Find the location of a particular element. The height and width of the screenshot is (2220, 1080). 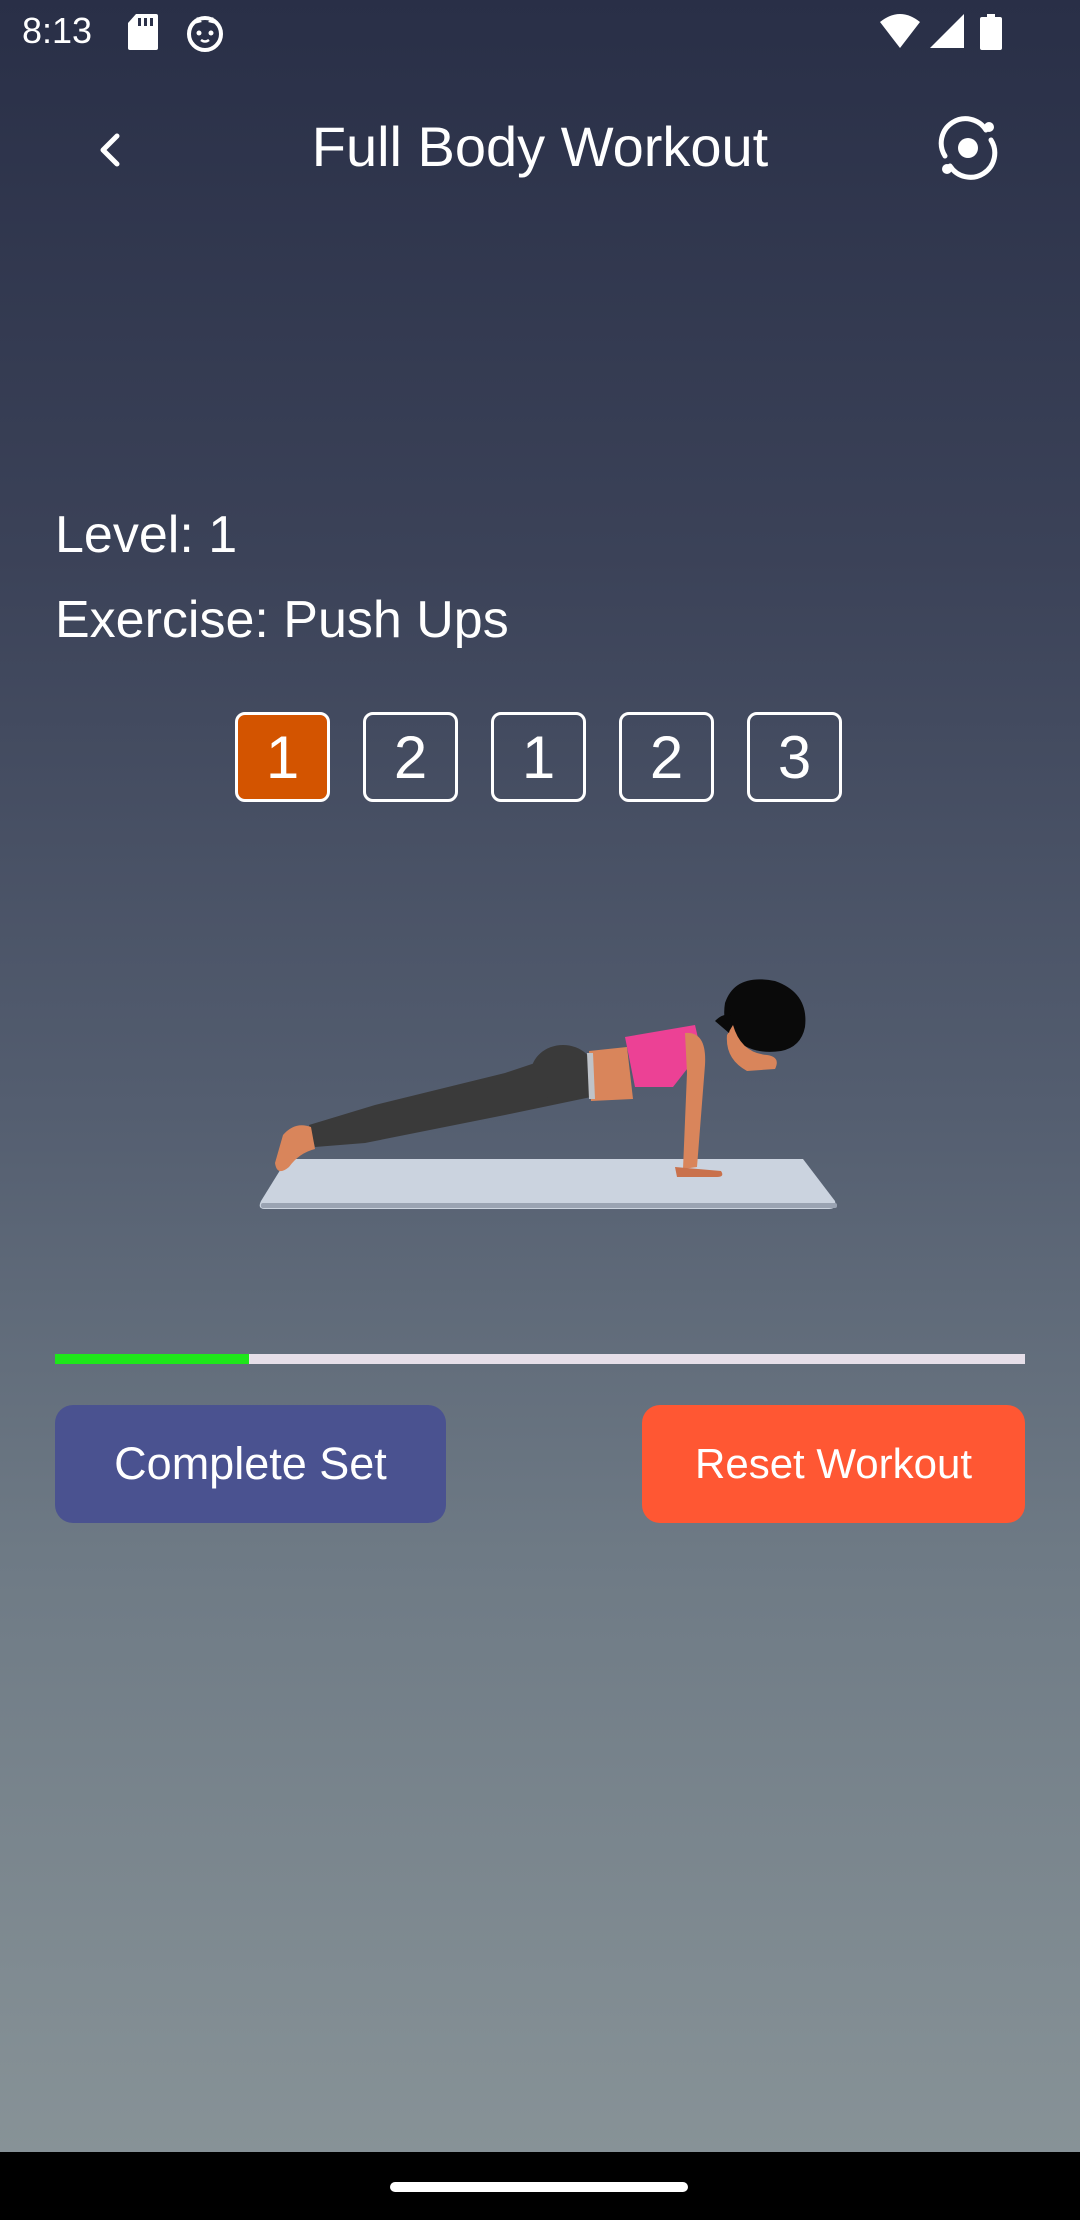

cat-notification-icon is located at coordinates (205, 34).